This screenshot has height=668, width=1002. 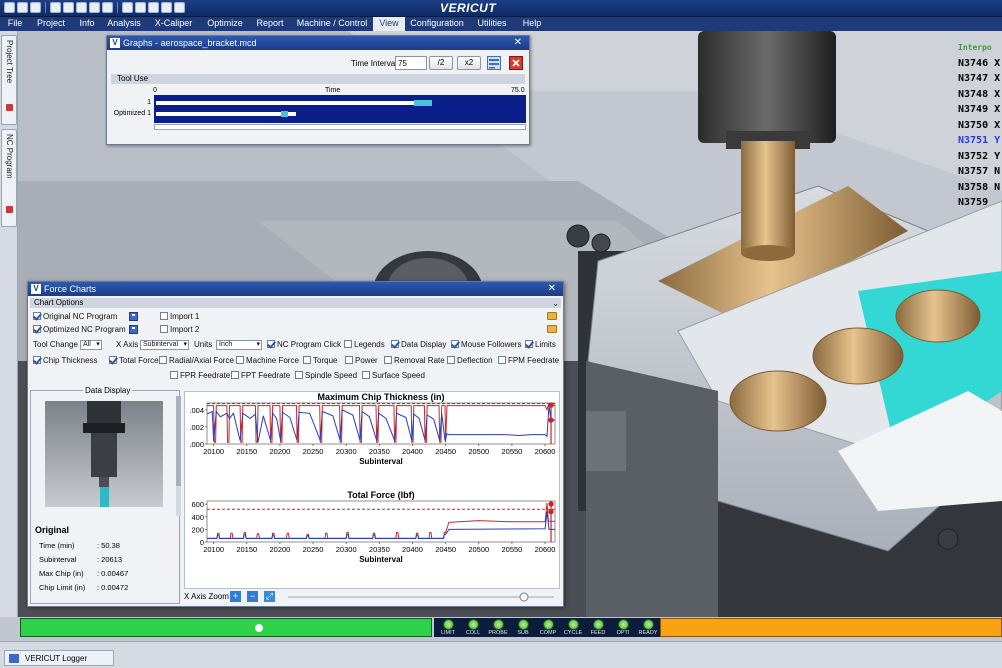 I want to click on x-tick-label: 20400, so click(x=412, y=451).